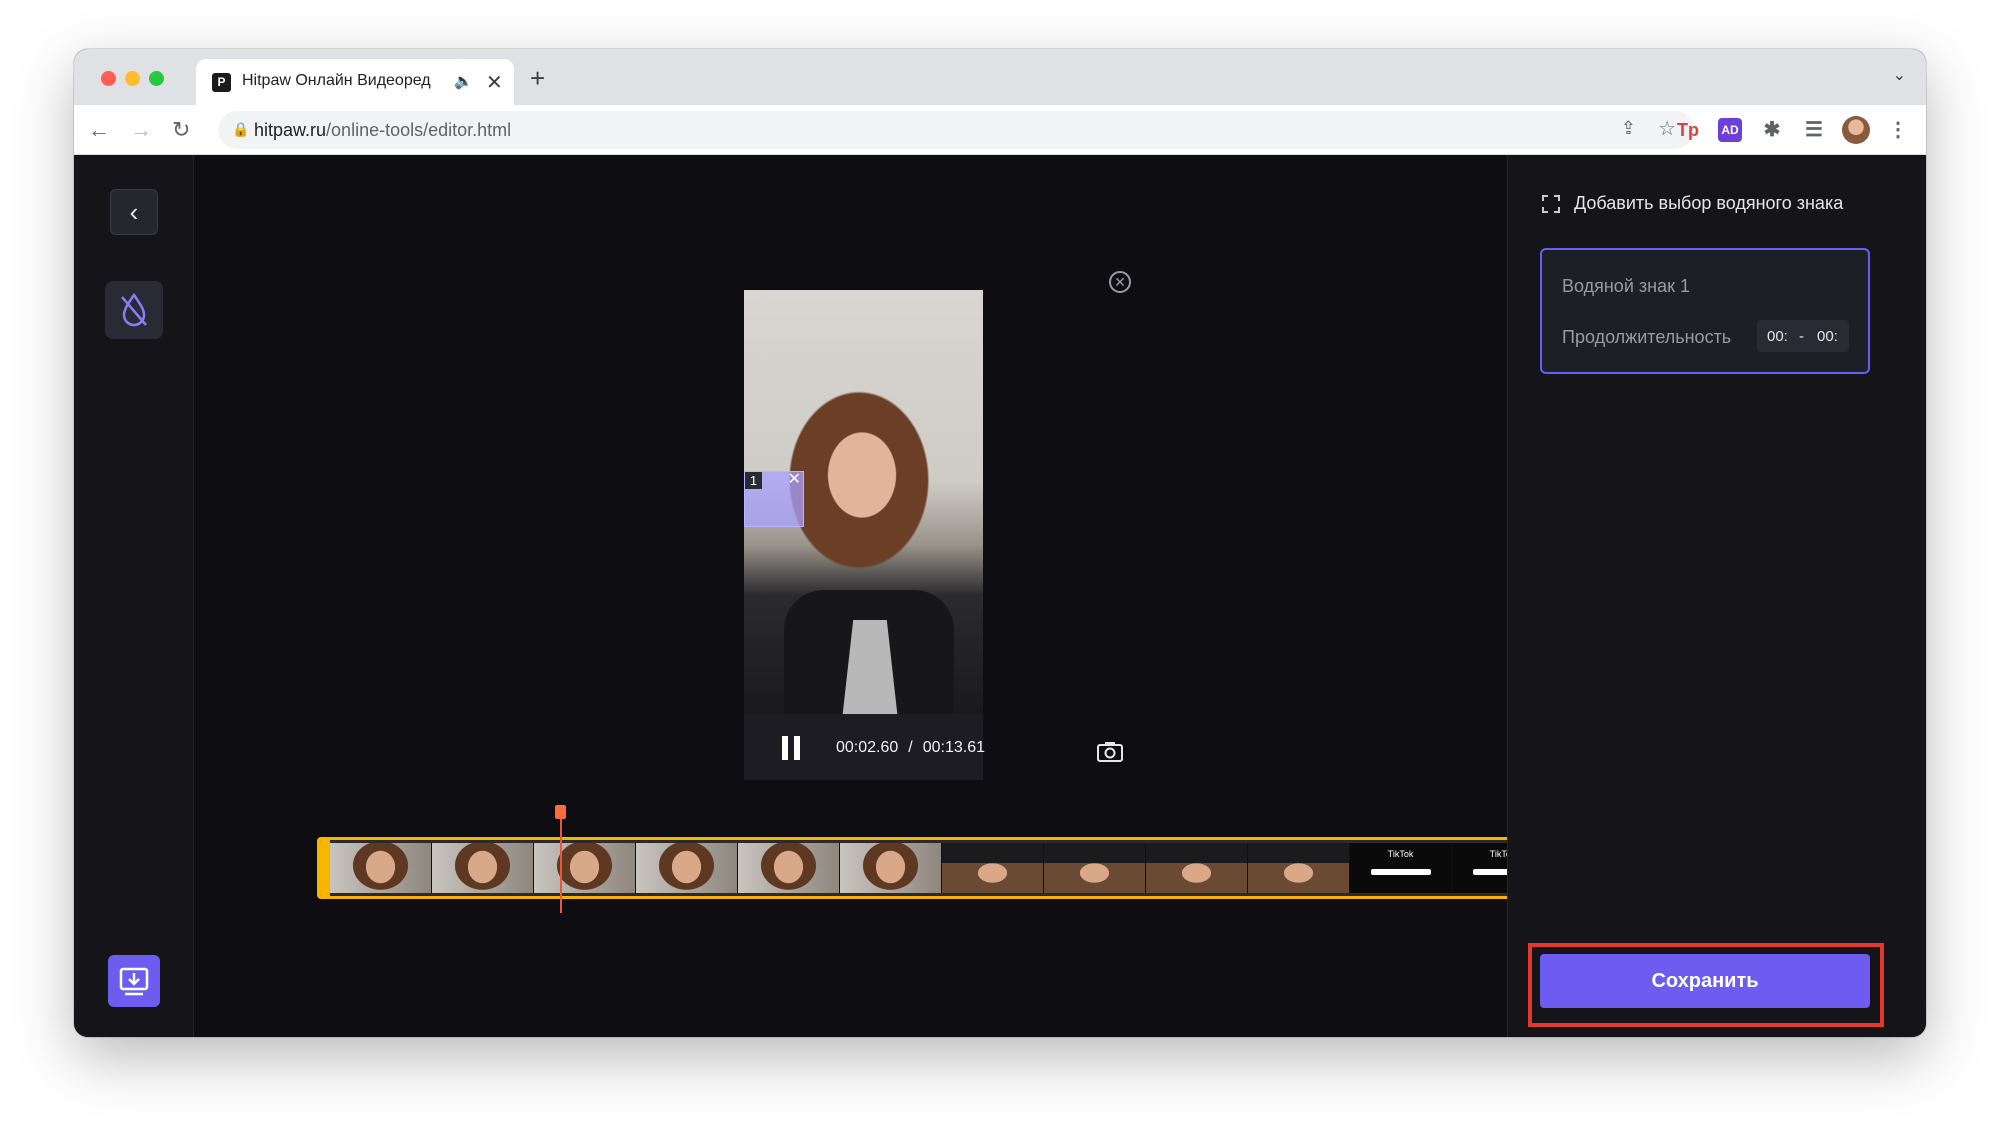  Describe the element at coordinates (1628, 128) in the screenshot. I see `share-icon: ⇪` at that location.